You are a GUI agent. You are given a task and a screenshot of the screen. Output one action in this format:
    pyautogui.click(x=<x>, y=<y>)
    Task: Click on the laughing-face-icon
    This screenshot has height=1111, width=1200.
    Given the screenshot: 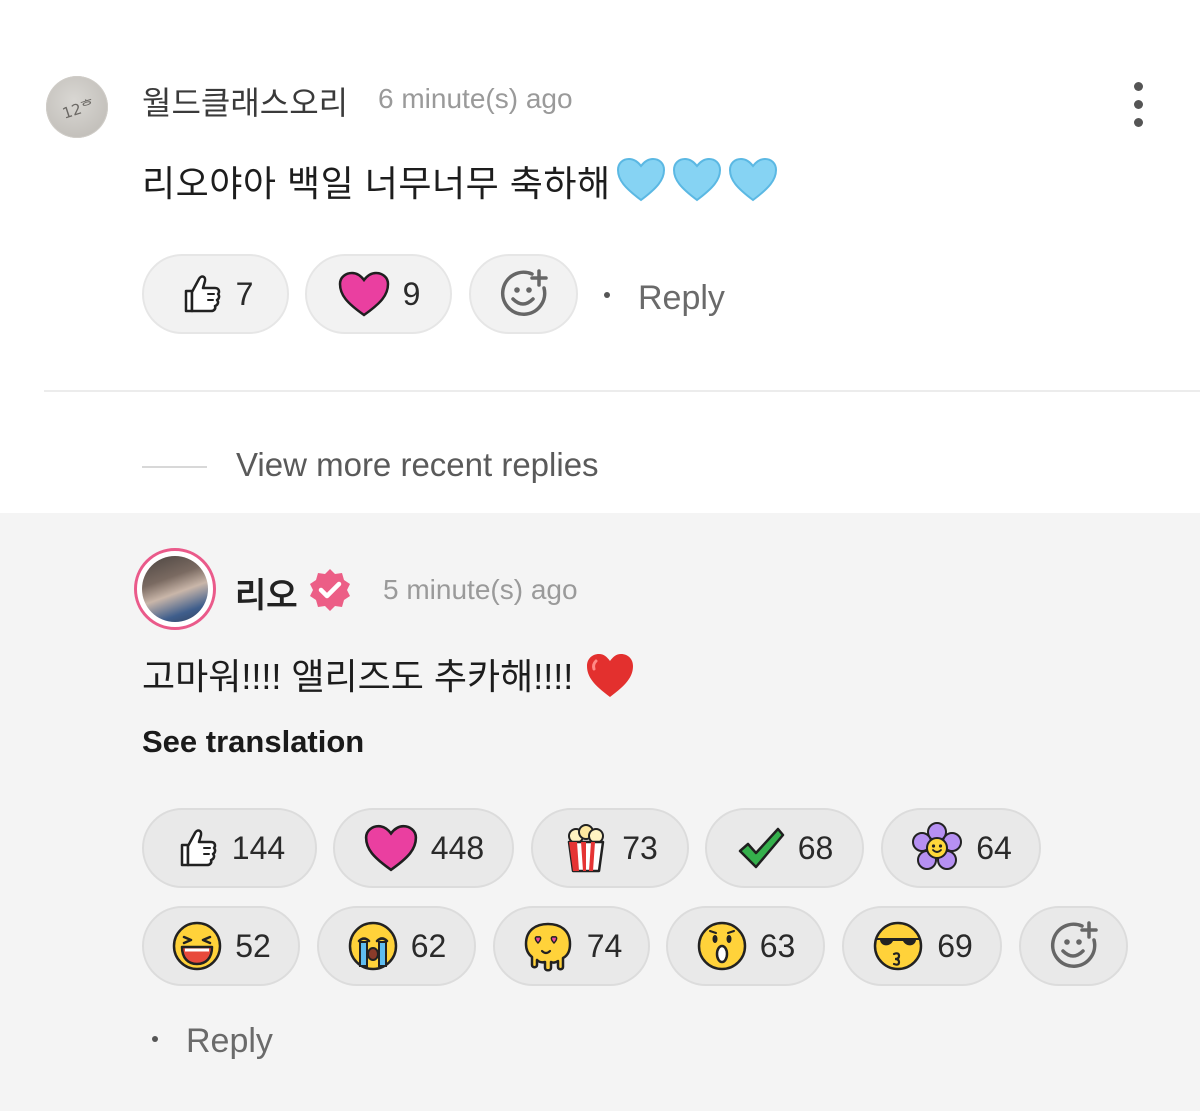 What is the action you would take?
    pyautogui.click(x=197, y=946)
    